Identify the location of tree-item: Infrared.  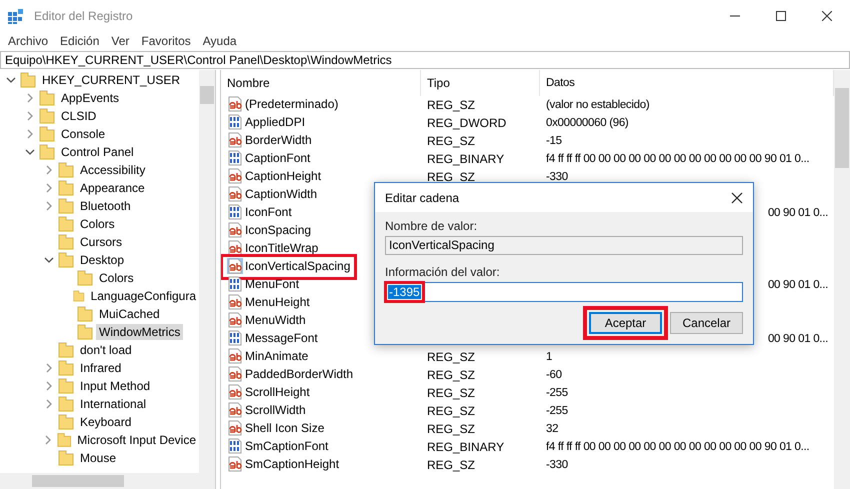
(100, 368).